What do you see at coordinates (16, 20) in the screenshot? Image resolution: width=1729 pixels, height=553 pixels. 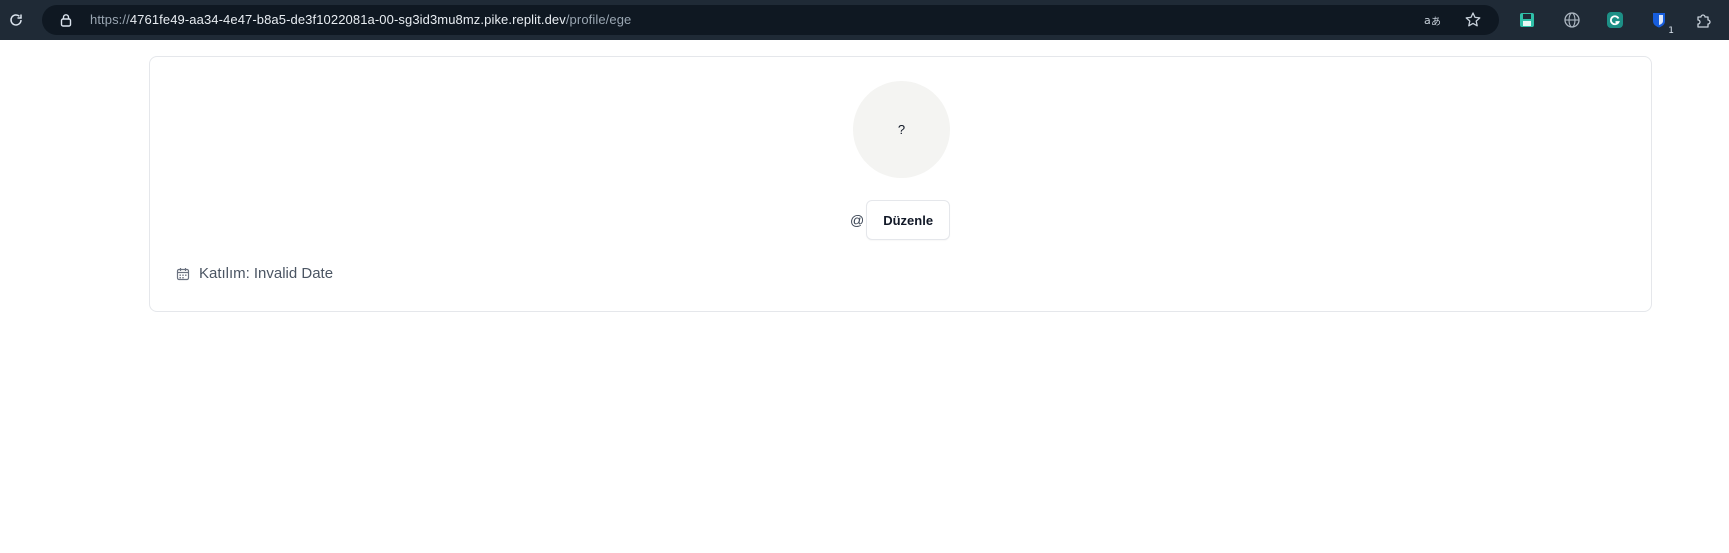 I see `reload-icon` at bounding box center [16, 20].